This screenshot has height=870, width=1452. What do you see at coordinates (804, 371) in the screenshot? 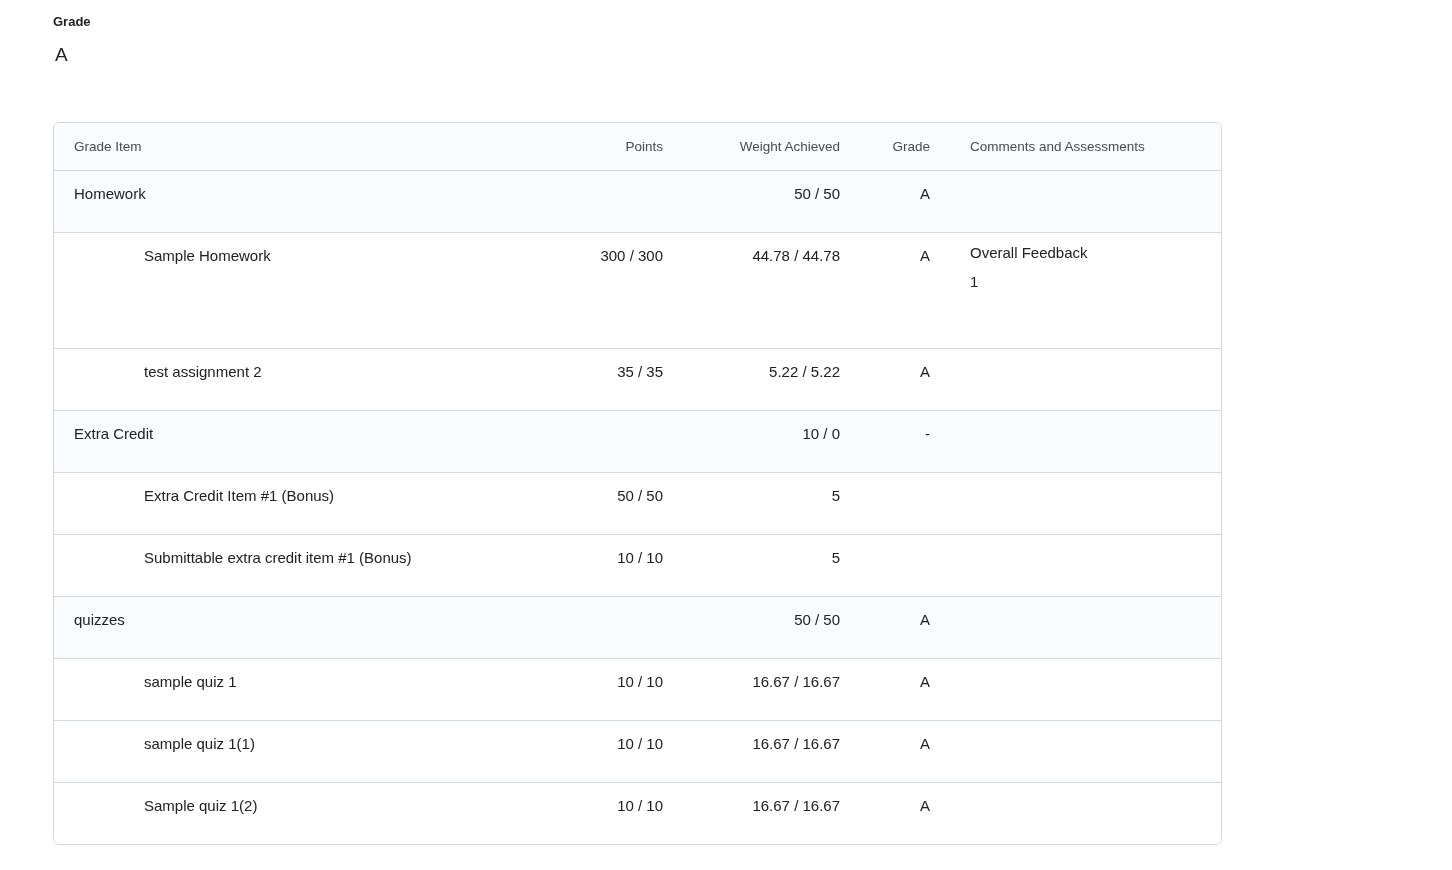
I see `weight-cell: 5.22 / 5.22` at bounding box center [804, 371].